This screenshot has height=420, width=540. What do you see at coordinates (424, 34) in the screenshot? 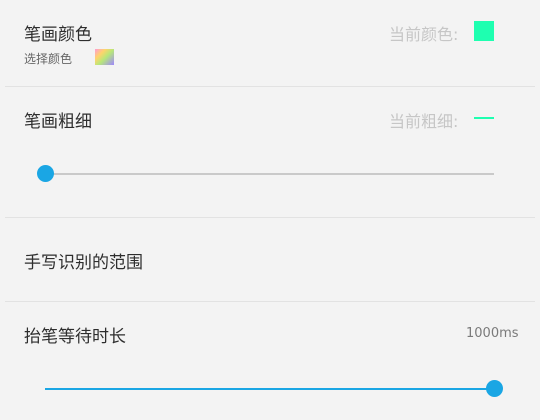
I see `current-color-label: 当前颜色:` at bounding box center [424, 34].